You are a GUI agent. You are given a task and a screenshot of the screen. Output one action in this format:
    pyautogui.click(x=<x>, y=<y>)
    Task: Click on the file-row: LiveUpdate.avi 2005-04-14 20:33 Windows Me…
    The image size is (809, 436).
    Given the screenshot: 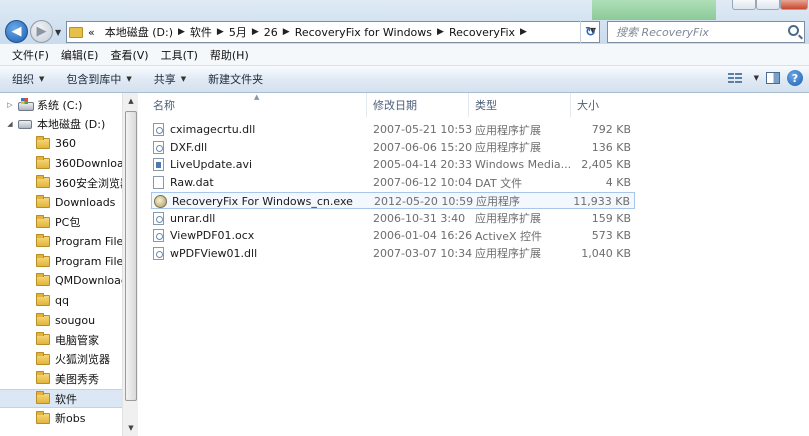 What is the action you would take?
    pyautogui.click(x=393, y=164)
    